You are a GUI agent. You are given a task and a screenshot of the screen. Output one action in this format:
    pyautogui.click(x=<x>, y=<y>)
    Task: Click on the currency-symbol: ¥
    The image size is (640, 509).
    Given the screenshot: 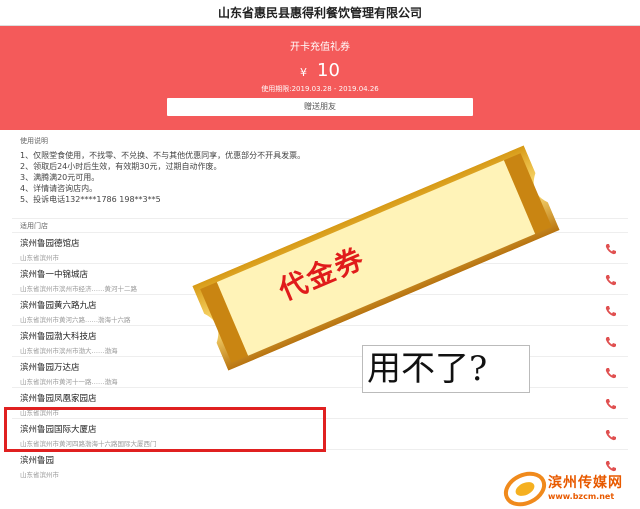 What is the action you would take?
    pyautogui.click(x=304, y=72)
    